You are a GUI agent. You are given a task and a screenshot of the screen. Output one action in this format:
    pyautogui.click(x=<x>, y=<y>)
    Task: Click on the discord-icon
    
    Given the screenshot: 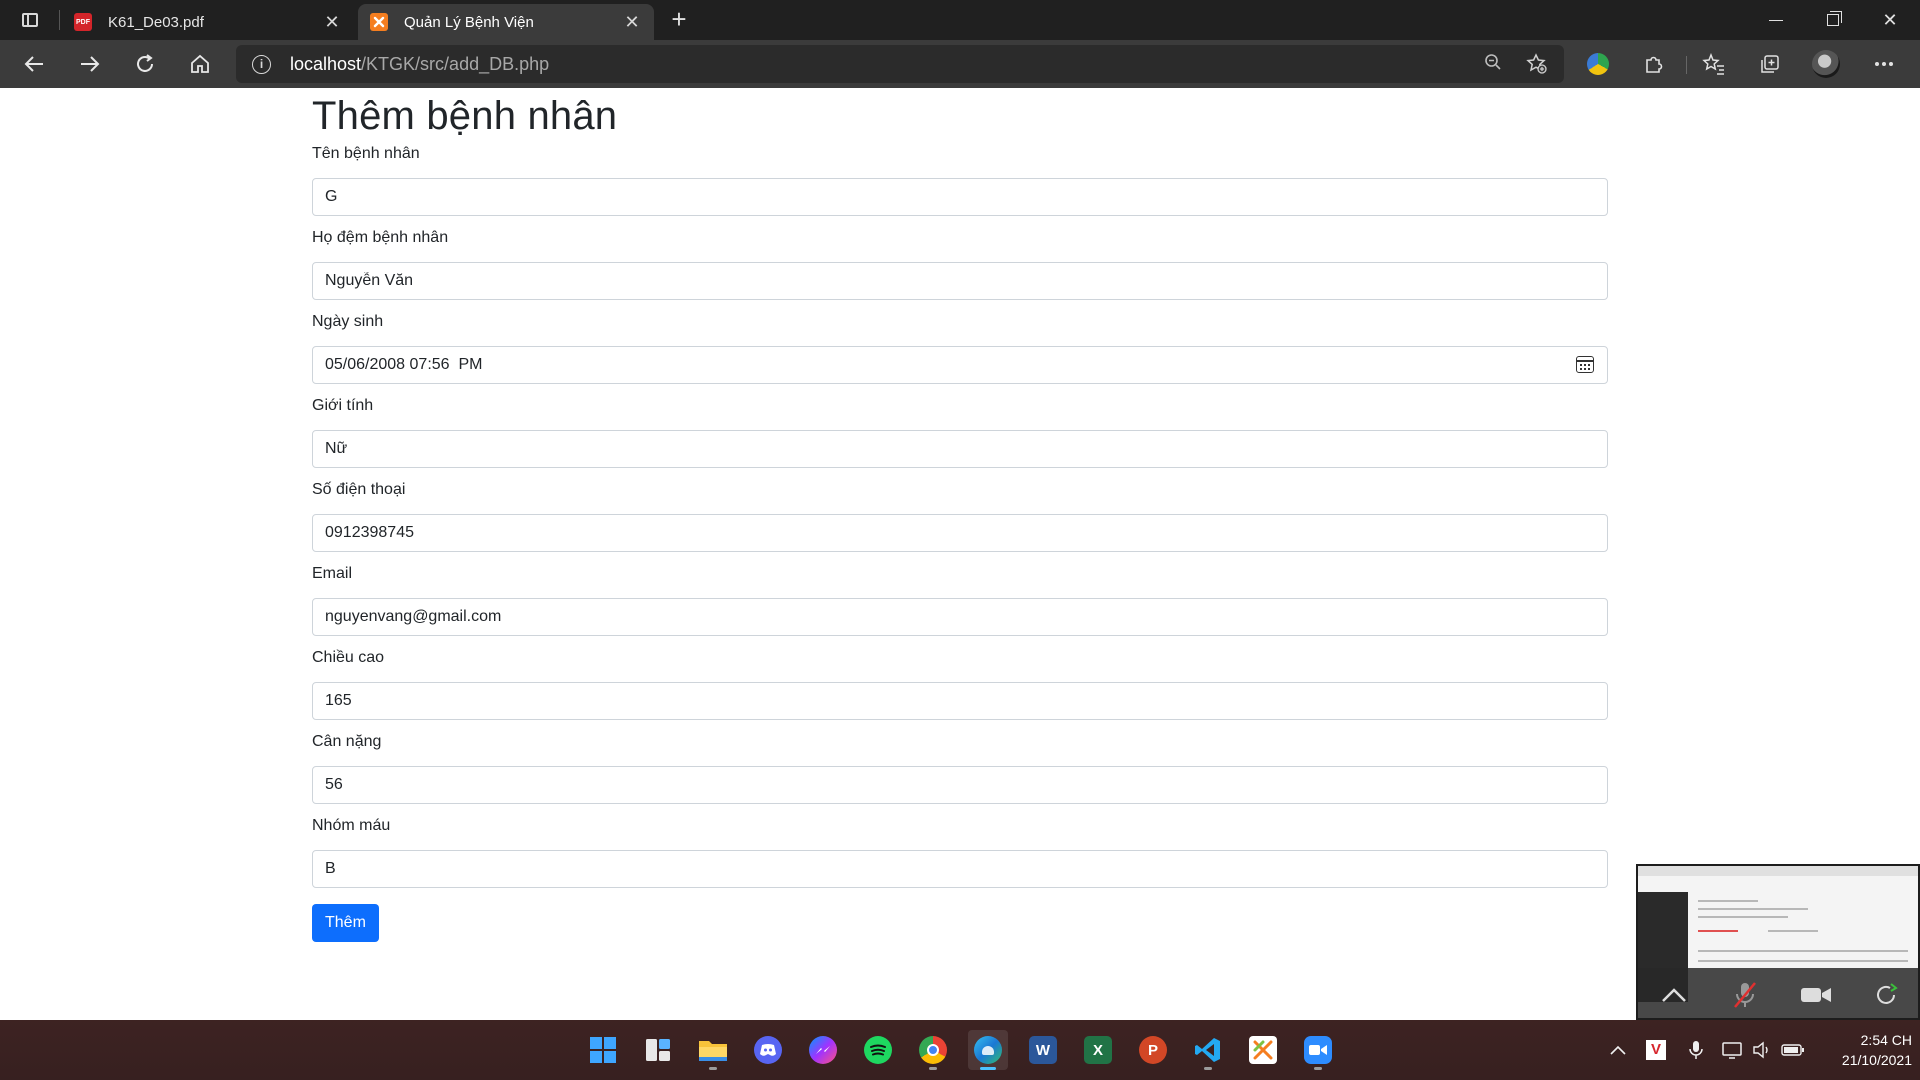 What is the action you would take?
    pyautogui.click(x=768, y=1050)
    